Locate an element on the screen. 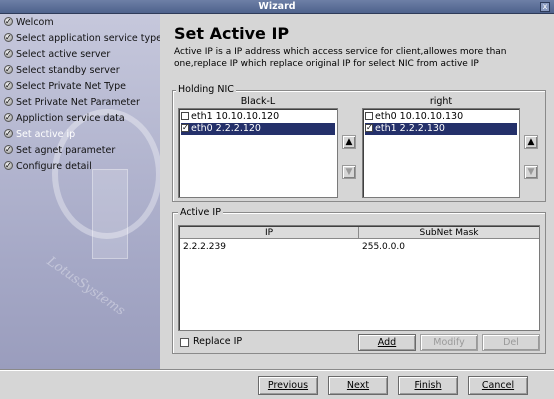 This screenshot has width=554, height=399. left-server-header: Black-L is located at coordinates (258, 101).